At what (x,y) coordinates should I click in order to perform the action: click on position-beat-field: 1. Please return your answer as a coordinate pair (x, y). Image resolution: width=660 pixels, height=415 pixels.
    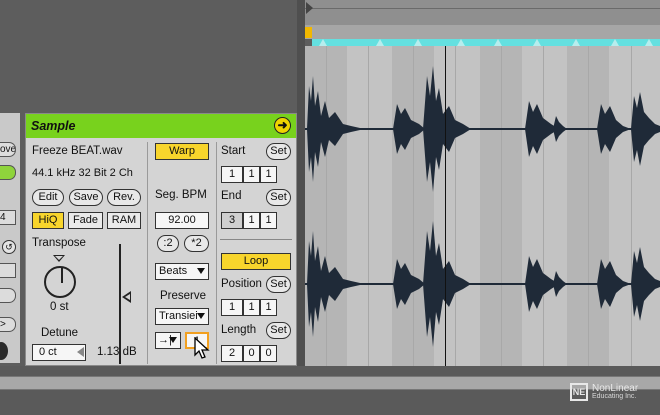
    Looking at the image, I should click on (251, 307).